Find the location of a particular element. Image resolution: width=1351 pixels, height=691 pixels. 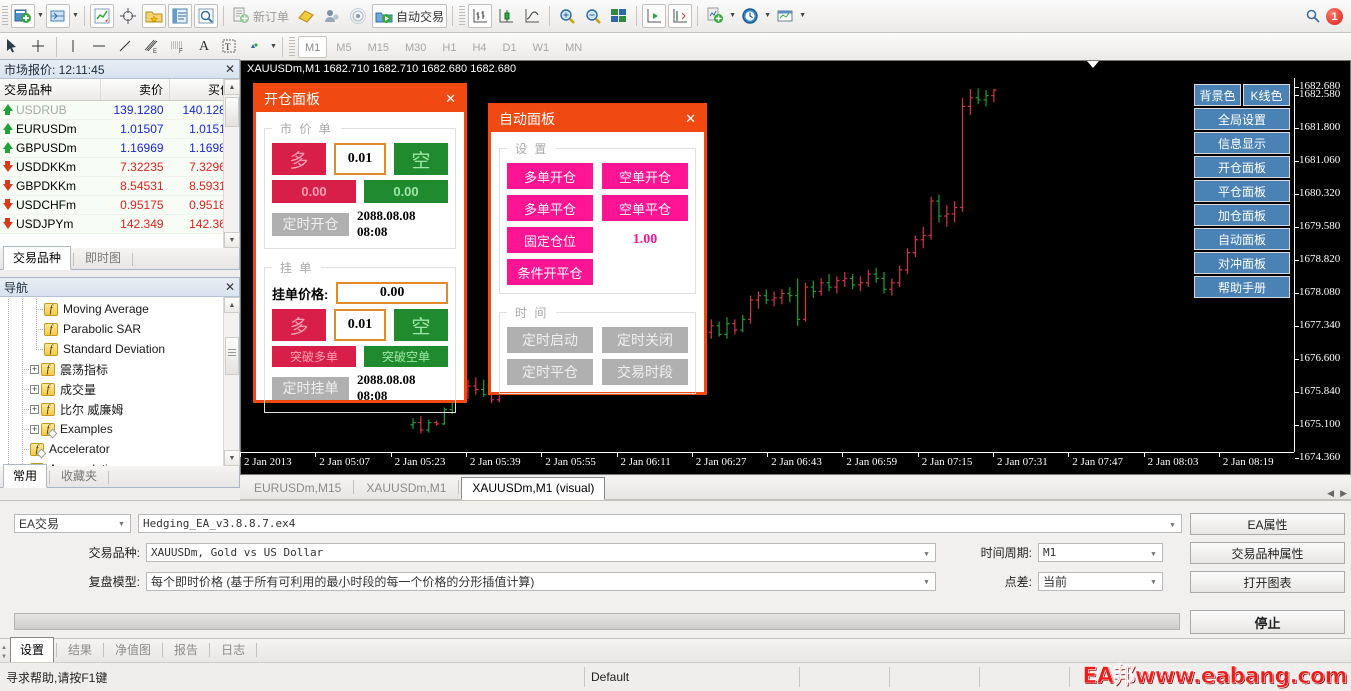

auto-sell-open-button: 空单开仓 is located at coordinates (645, 176).